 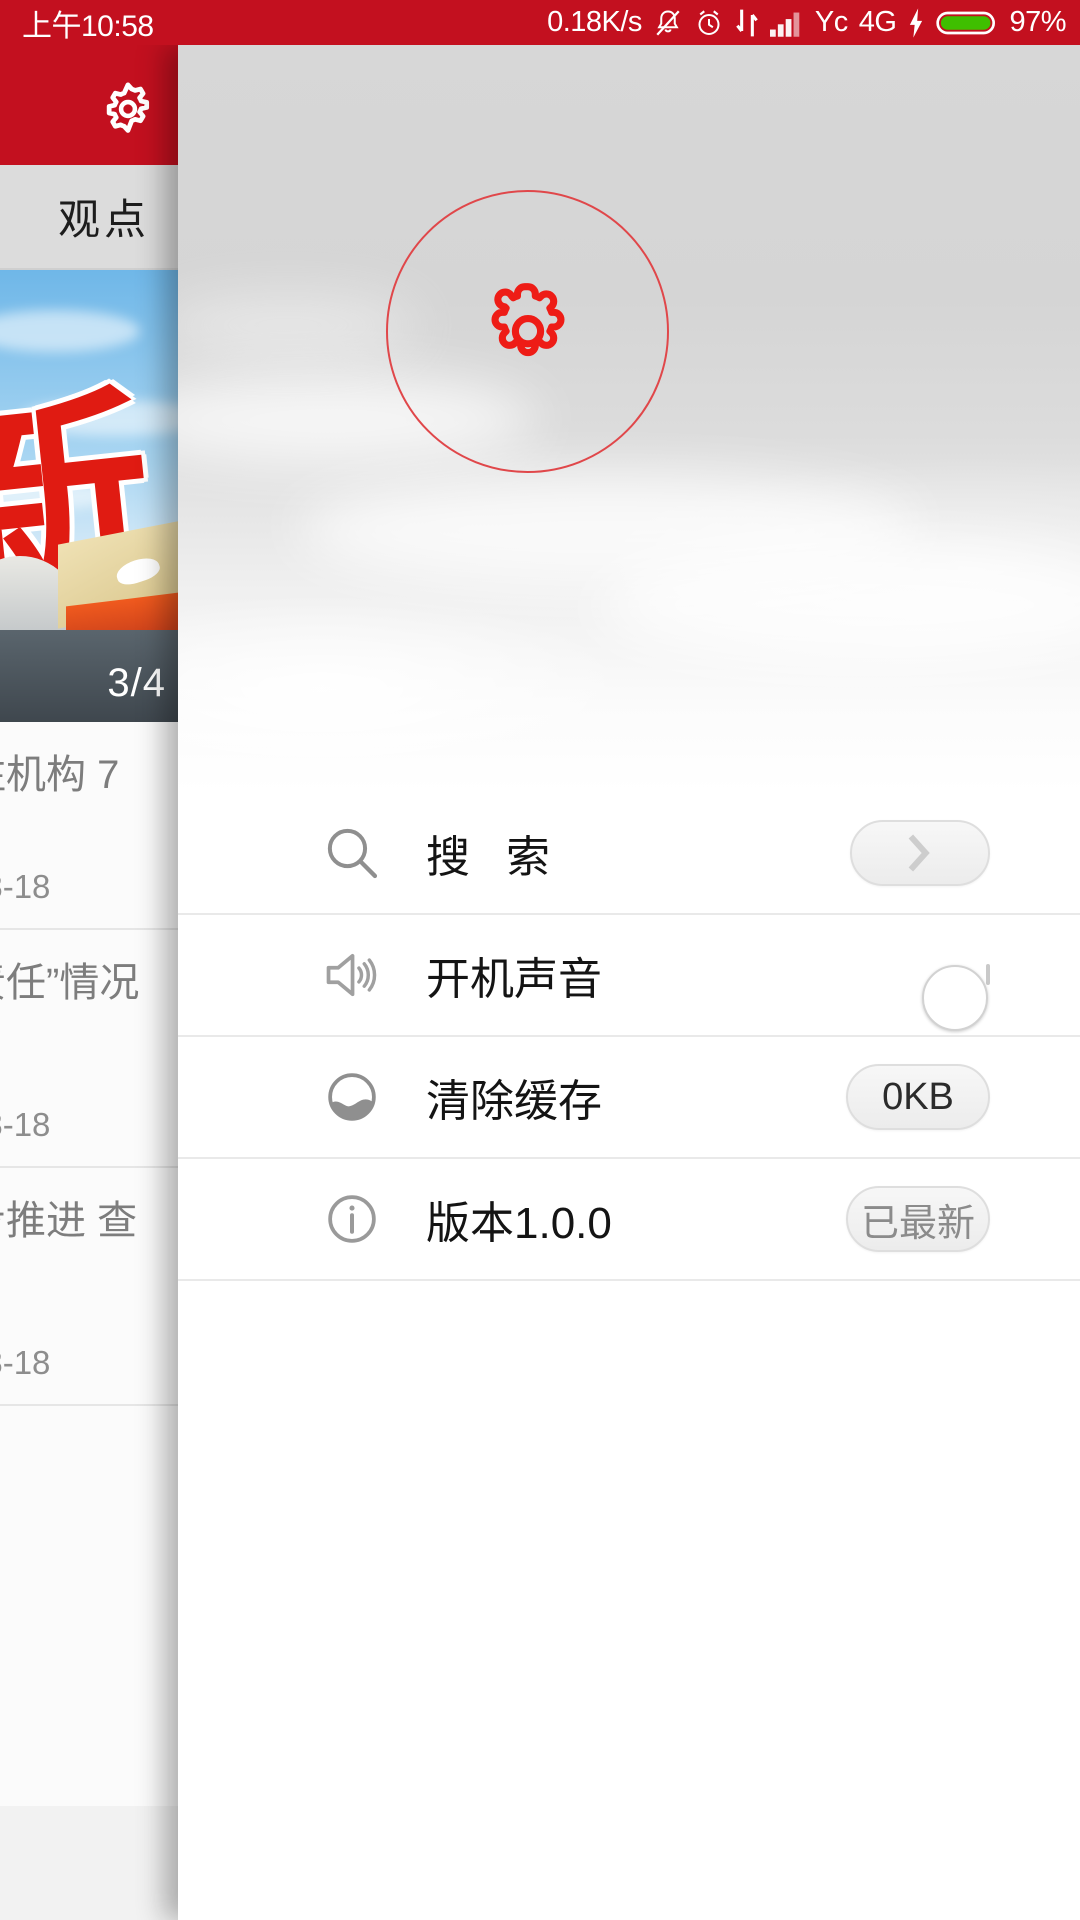 I want to click on settings-row-version: 版本1.0.0 已最新, so click(x=629, y=1220).